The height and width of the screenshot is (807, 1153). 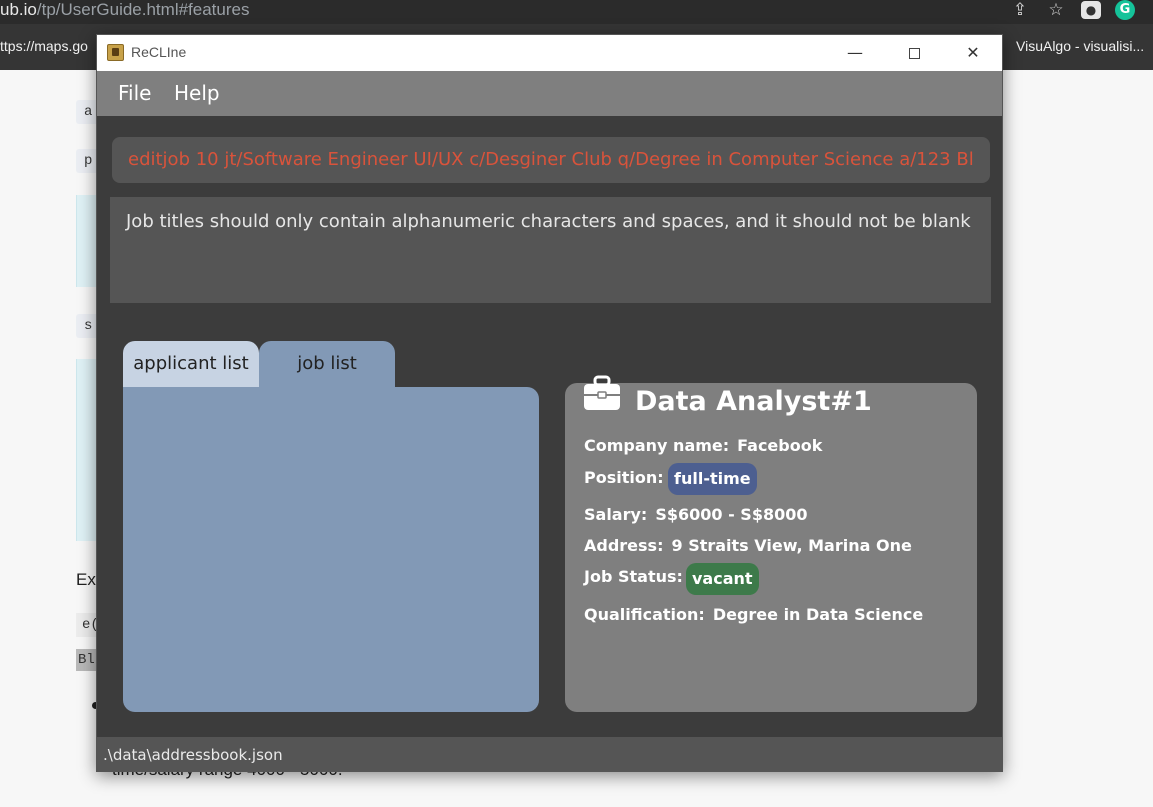 I want to click on share-icon: ⇪, so click(x=1020, y=10).